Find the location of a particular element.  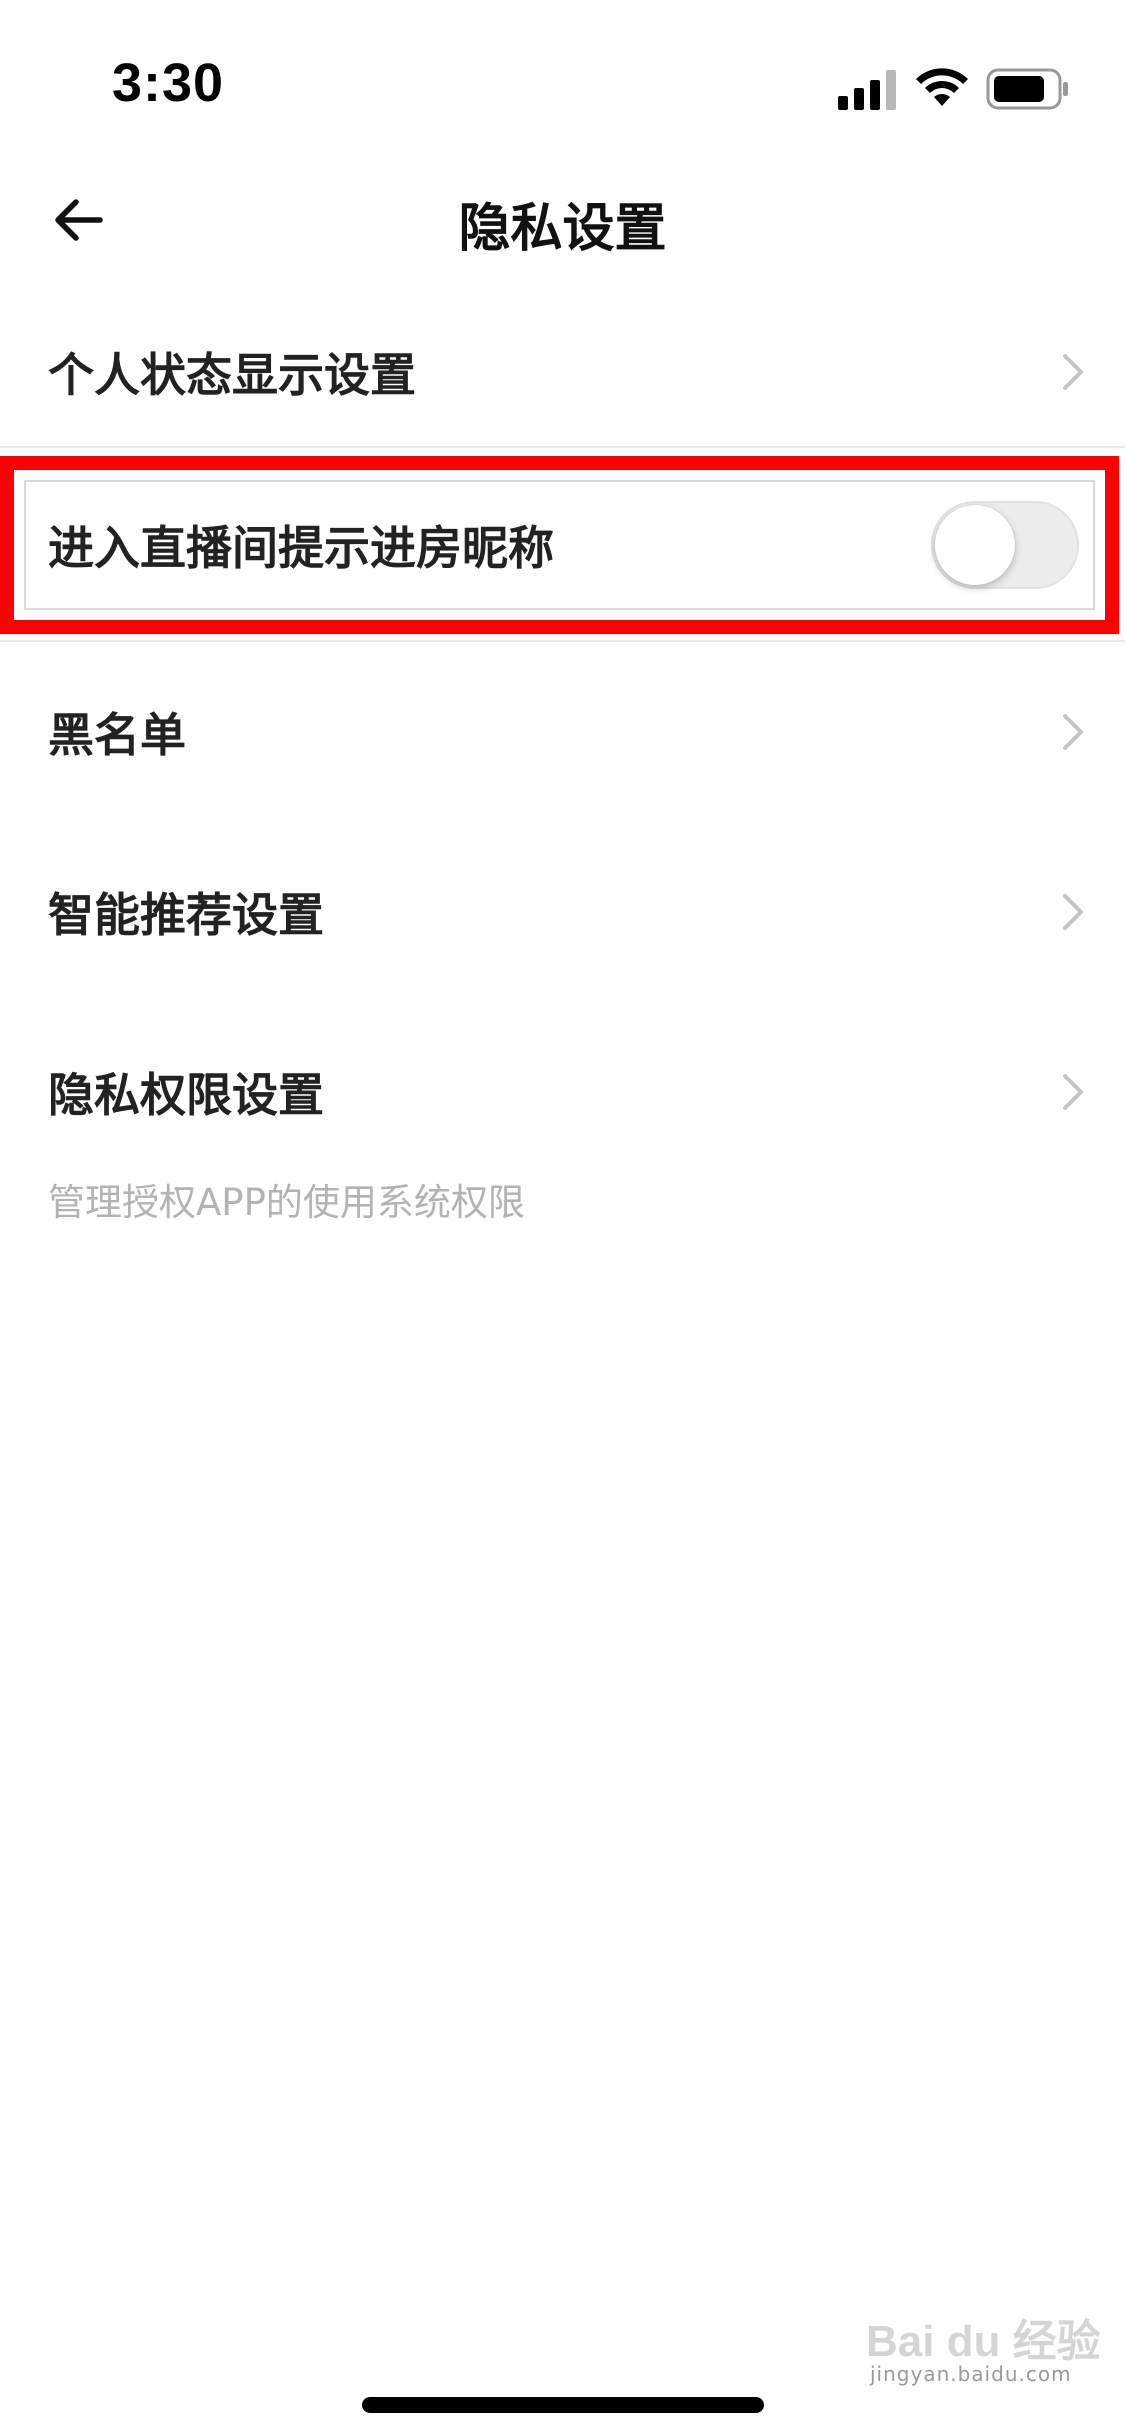

status-bar: 3:30 is located at coordinates (562, 70).